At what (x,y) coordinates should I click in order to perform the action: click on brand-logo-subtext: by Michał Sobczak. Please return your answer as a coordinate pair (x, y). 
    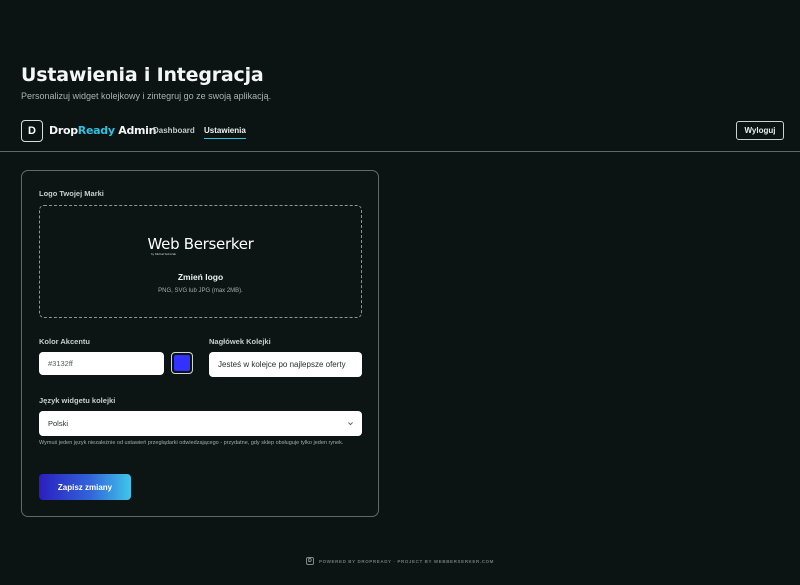
    Looking at the image, I should click on (164, 254).